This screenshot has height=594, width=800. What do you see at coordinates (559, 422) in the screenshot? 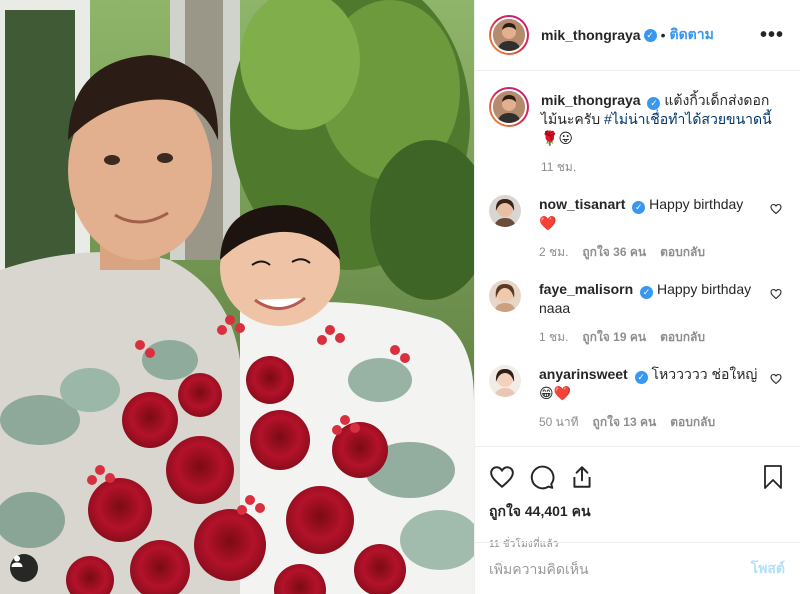
I see `comment-time: 50 นาที` at bounding box center [559, 422].